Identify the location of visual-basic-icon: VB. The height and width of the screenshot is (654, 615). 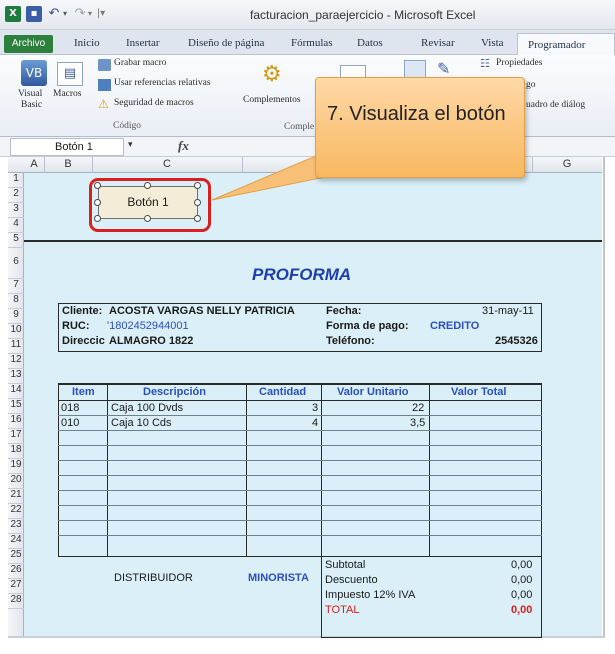
(34, 73).